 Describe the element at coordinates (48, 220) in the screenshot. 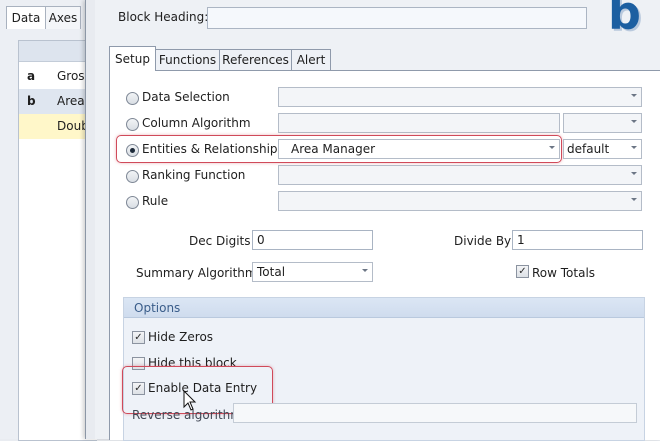

I see `left-panel: Data Axes a Gros b Area Doub` at that location.